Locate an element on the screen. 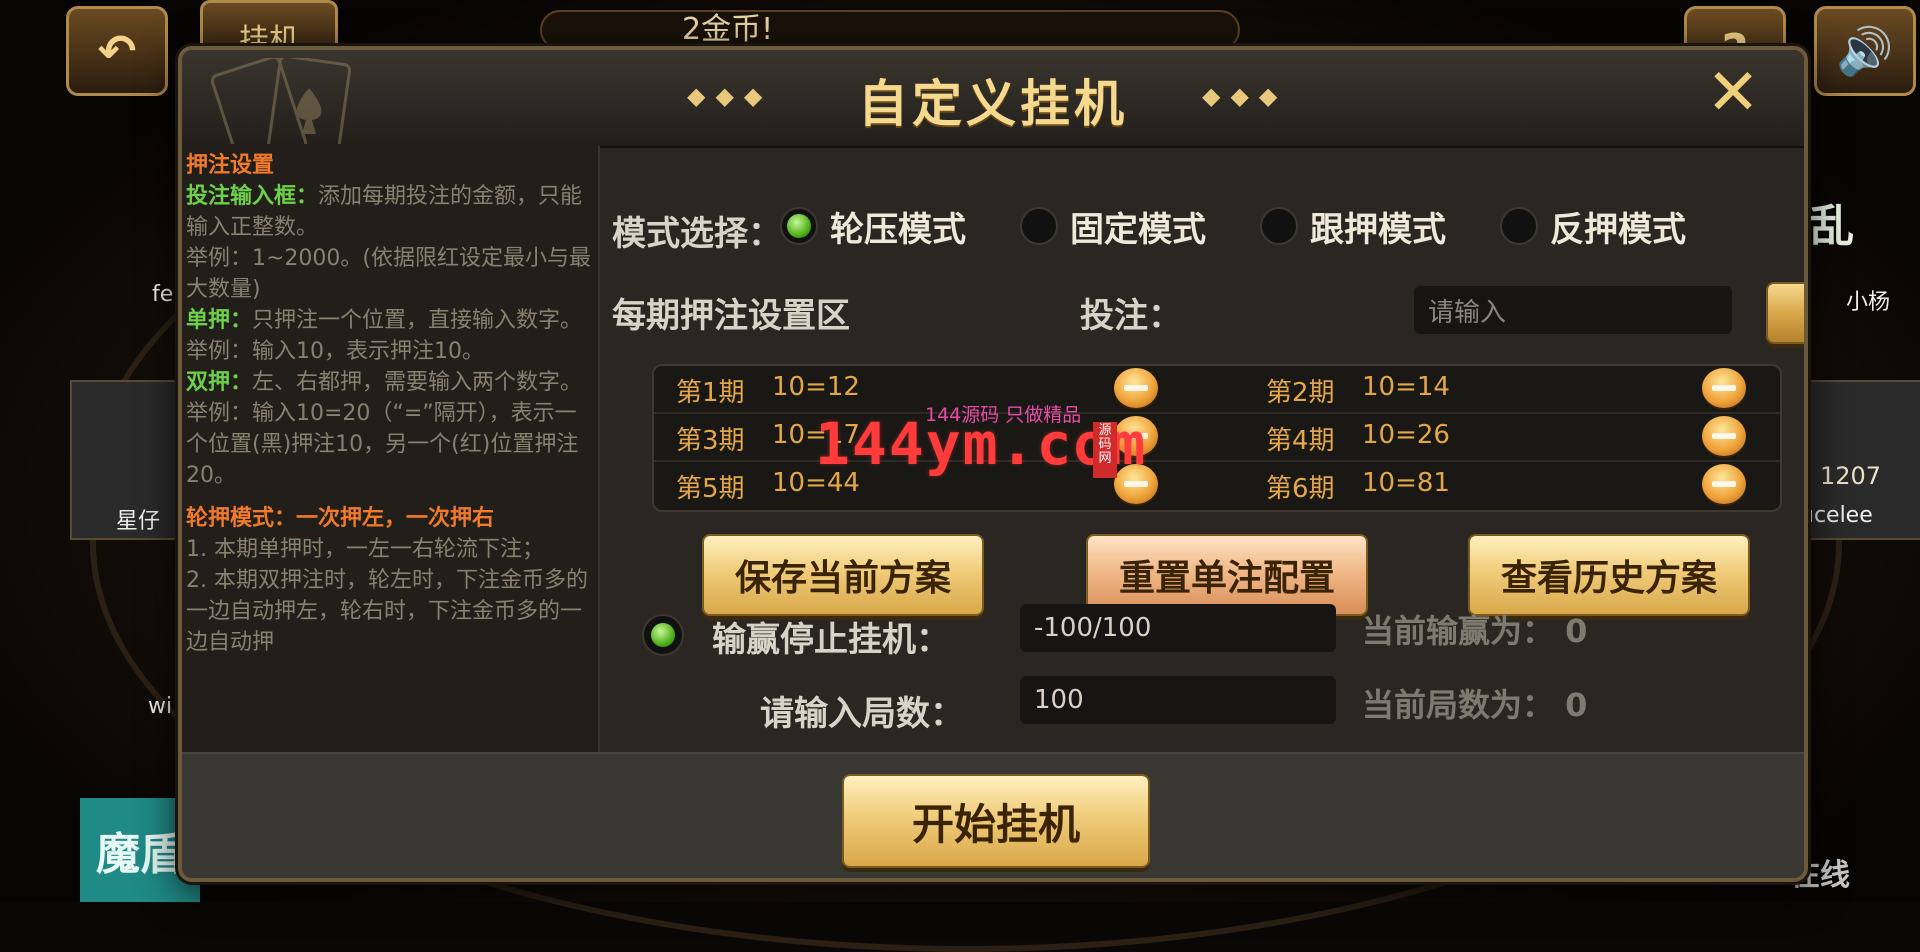 The height and width of the screenshot is (952, 1920). help-paragraph: 单押：只押注一个位置，直接输入数字。 is located at coordinates (389, 320).